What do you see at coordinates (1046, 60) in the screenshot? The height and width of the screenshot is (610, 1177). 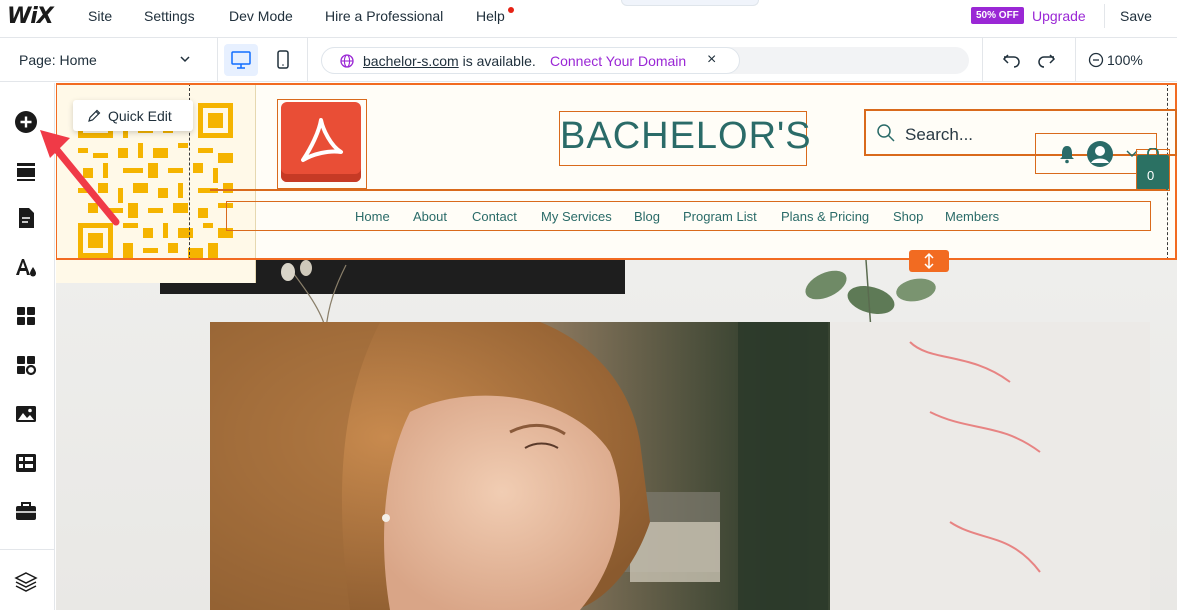 I see `redo-icon` at bounding box center [1046, 60].